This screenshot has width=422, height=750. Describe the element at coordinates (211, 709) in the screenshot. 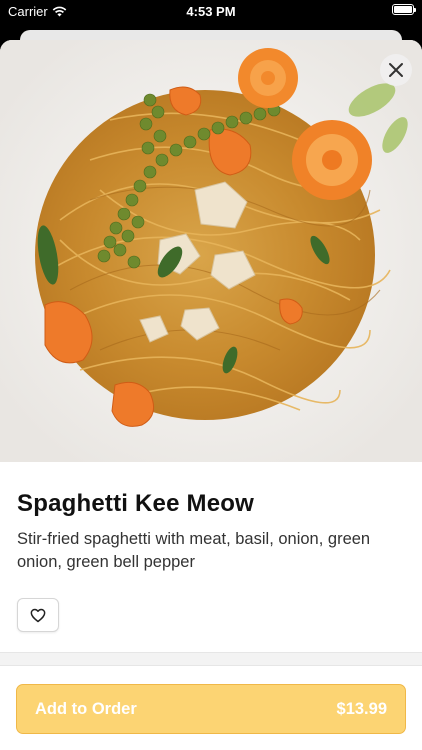

I see `add-to-order-button: Add to Order $13.99` at that location.